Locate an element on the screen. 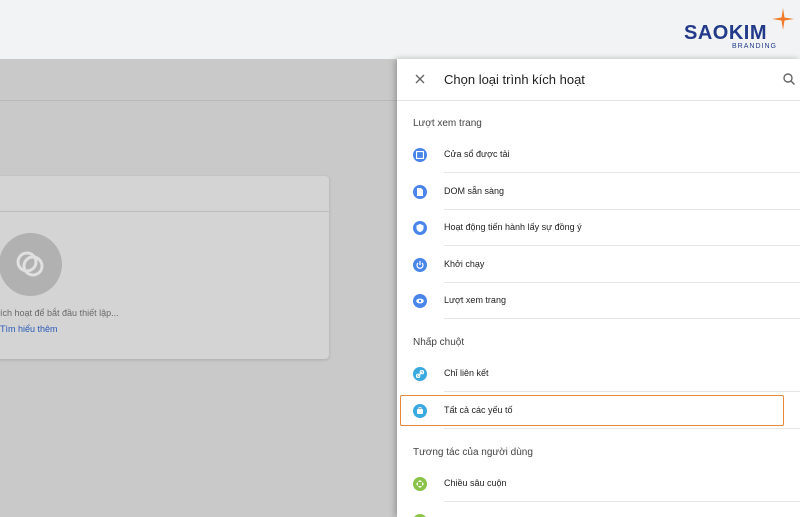 The image size is (800, 517). trigger-placeholder-icon is located at coordinates (31, 264).